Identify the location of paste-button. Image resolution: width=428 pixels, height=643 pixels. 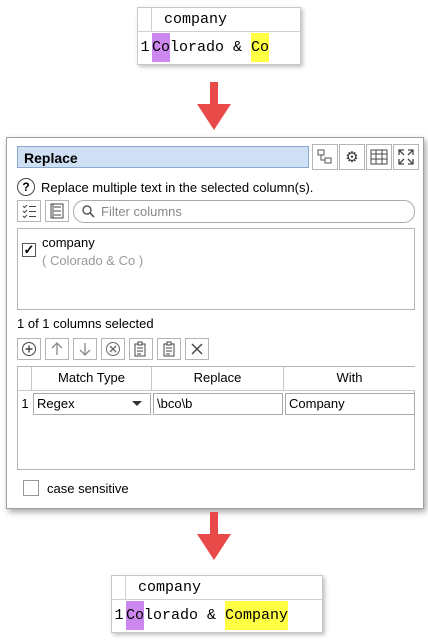
(141, 349).